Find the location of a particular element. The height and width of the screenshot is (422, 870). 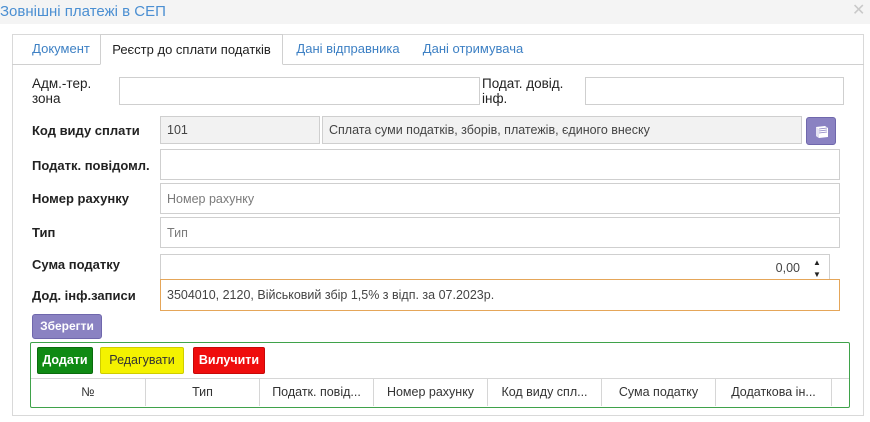

adm-zone-label-line2: зона is located at coordinates (46, 98).